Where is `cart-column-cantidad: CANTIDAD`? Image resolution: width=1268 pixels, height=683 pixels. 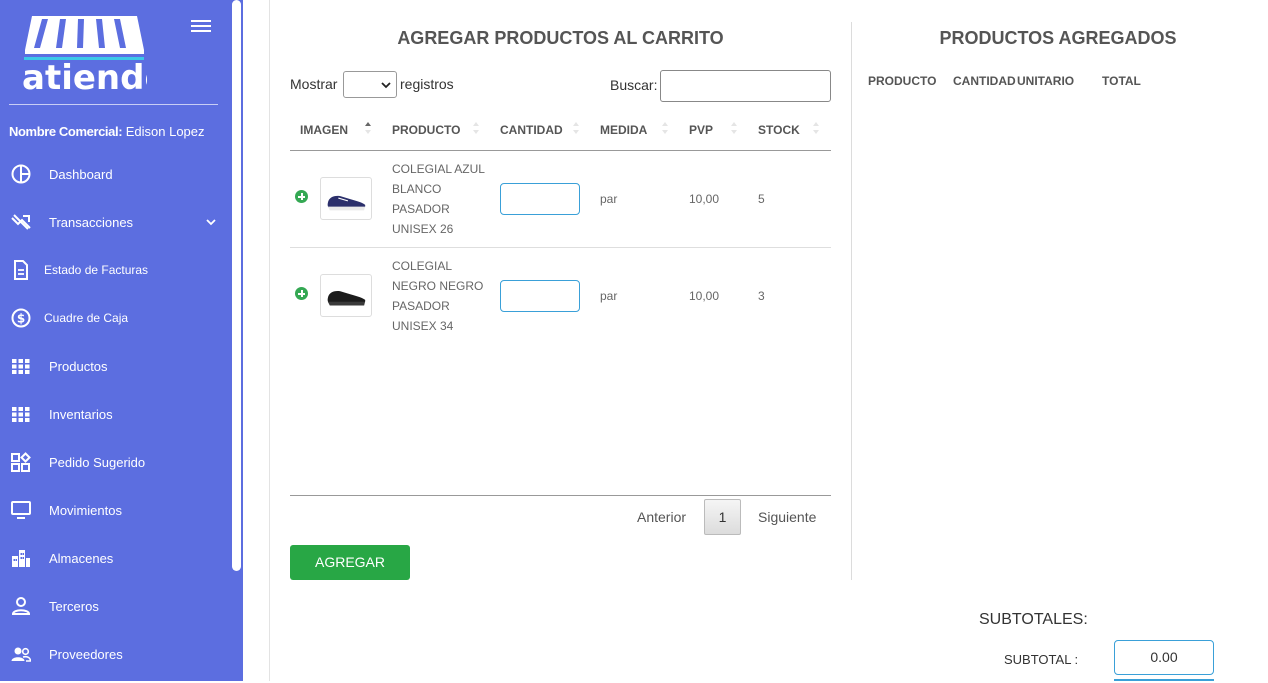 cart-column-cantidad: CANTIDAD is located at coordinates (984, 81).